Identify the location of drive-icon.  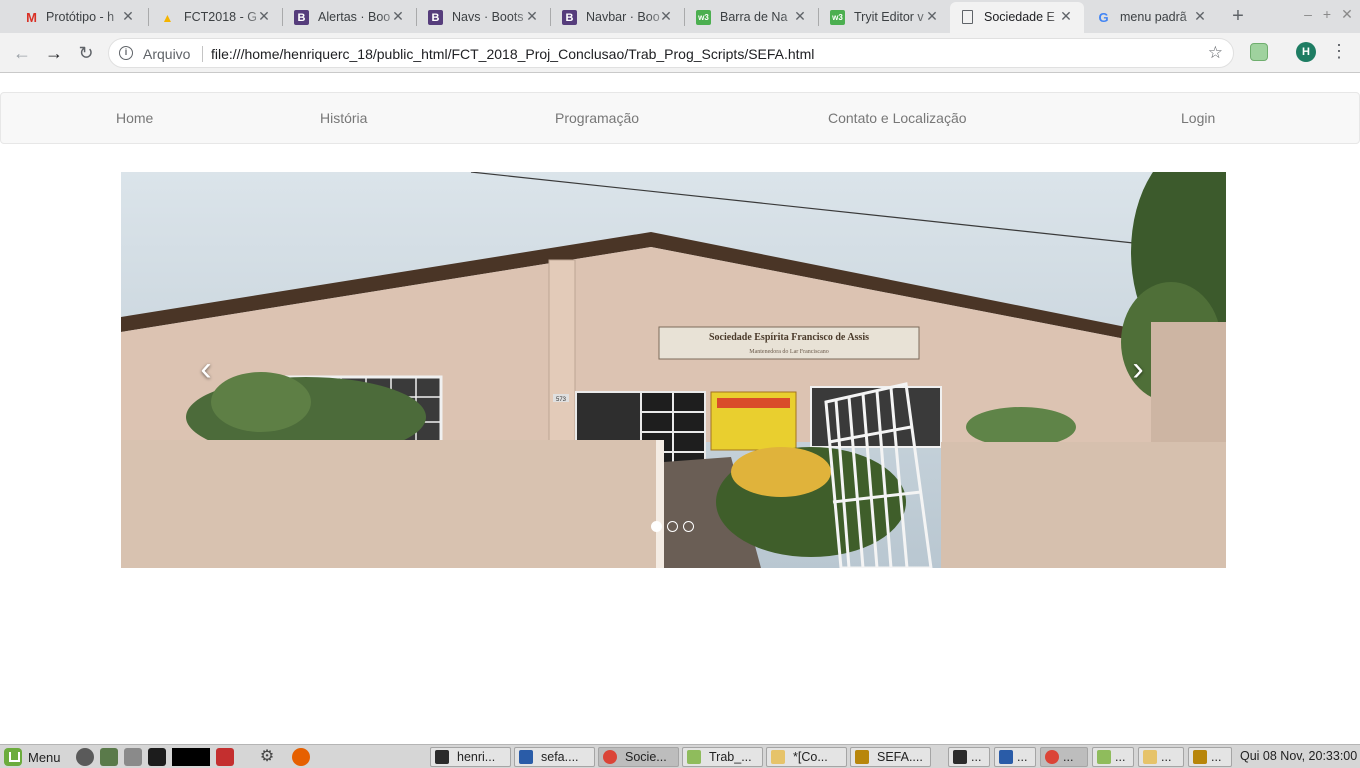
(133, 757).